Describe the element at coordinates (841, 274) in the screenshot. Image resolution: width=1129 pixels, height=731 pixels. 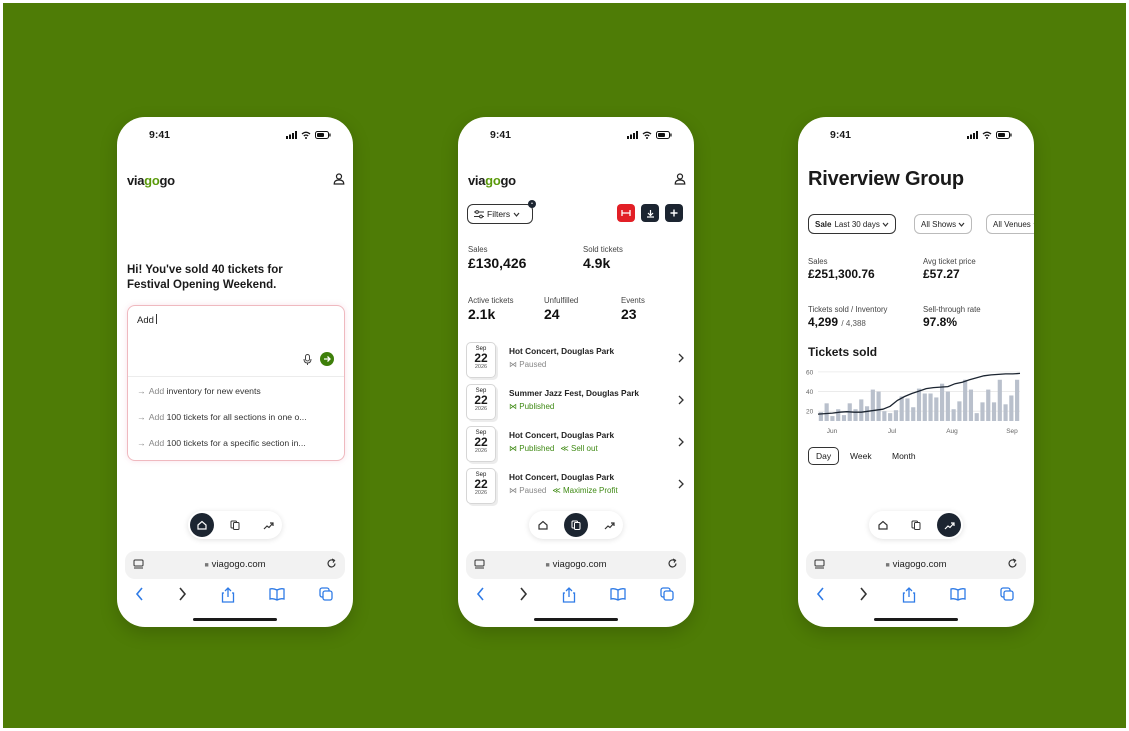
I see `stat-value: £251,300.76` at that location.